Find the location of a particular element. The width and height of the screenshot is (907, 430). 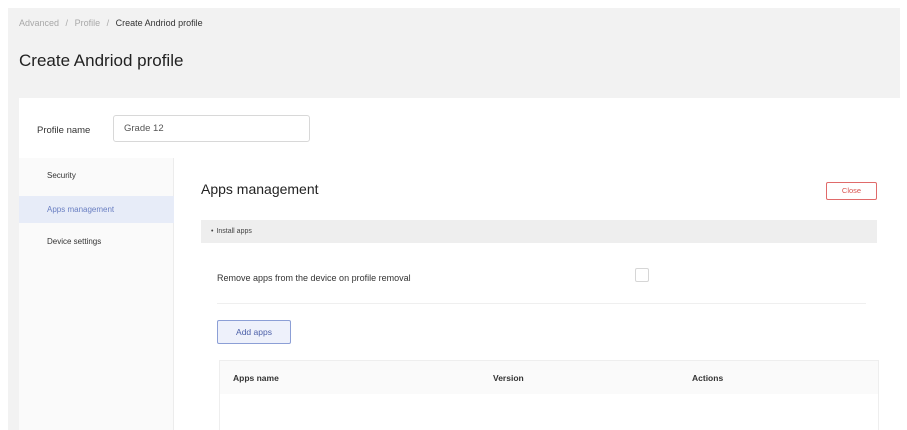

column-header-actions: Actions is located at coordinates (708, 378).